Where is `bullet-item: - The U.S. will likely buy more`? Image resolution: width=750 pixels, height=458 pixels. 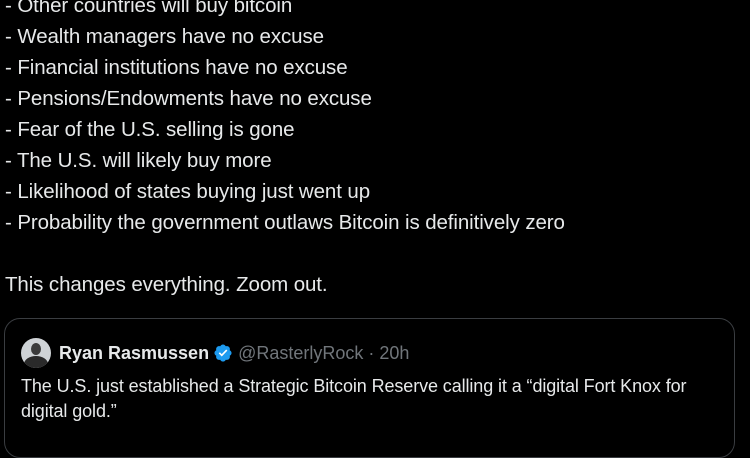
bullet-item: - The U.S. will likely buy more is located at coordinates (138, 160).